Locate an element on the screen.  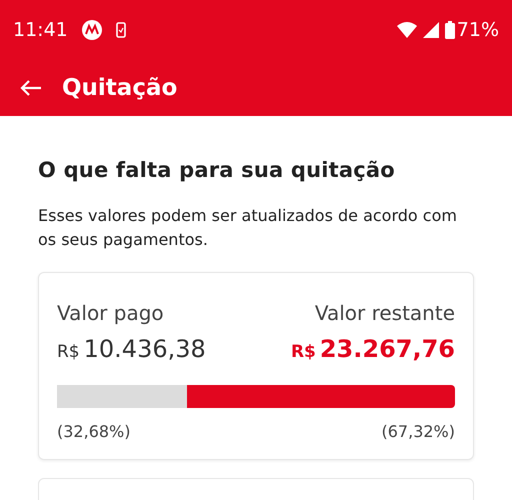
remaining-amount: 23.267,76 is located at coordinates (387, 349).